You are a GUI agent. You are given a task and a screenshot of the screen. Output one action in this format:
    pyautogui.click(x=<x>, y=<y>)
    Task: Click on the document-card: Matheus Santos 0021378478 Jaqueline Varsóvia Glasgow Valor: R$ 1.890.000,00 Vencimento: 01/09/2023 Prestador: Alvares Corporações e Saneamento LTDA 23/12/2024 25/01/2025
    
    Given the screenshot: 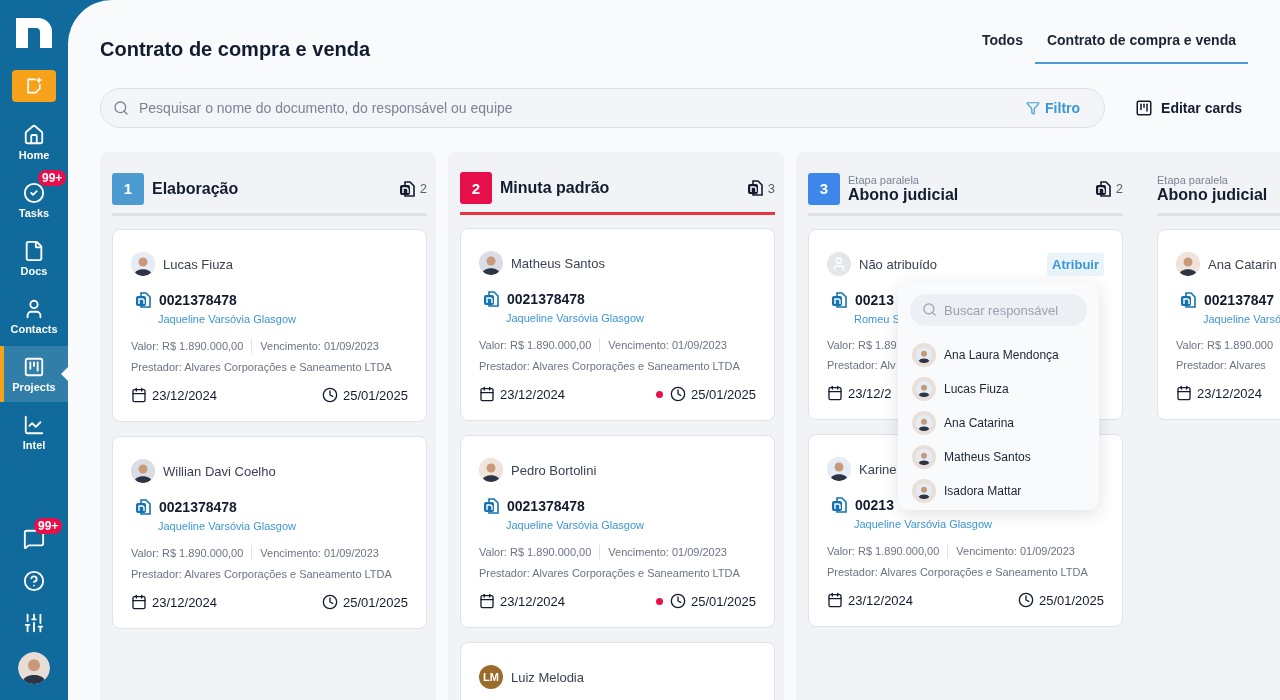 What is the action you would take?
    pyautogui.click(x=617, y=324)
    